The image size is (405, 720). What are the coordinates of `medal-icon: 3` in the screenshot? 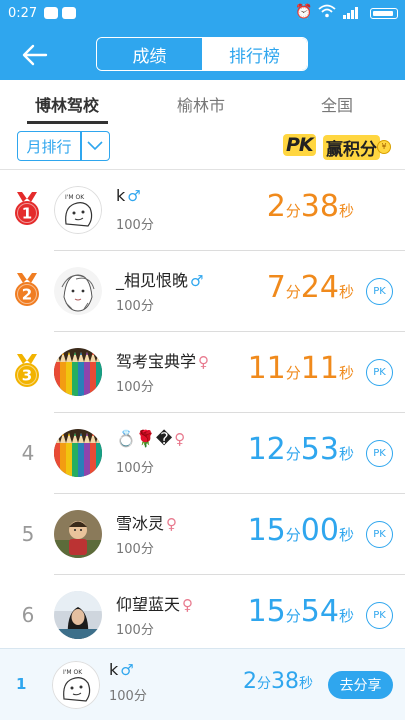 It's located at (27, 371).